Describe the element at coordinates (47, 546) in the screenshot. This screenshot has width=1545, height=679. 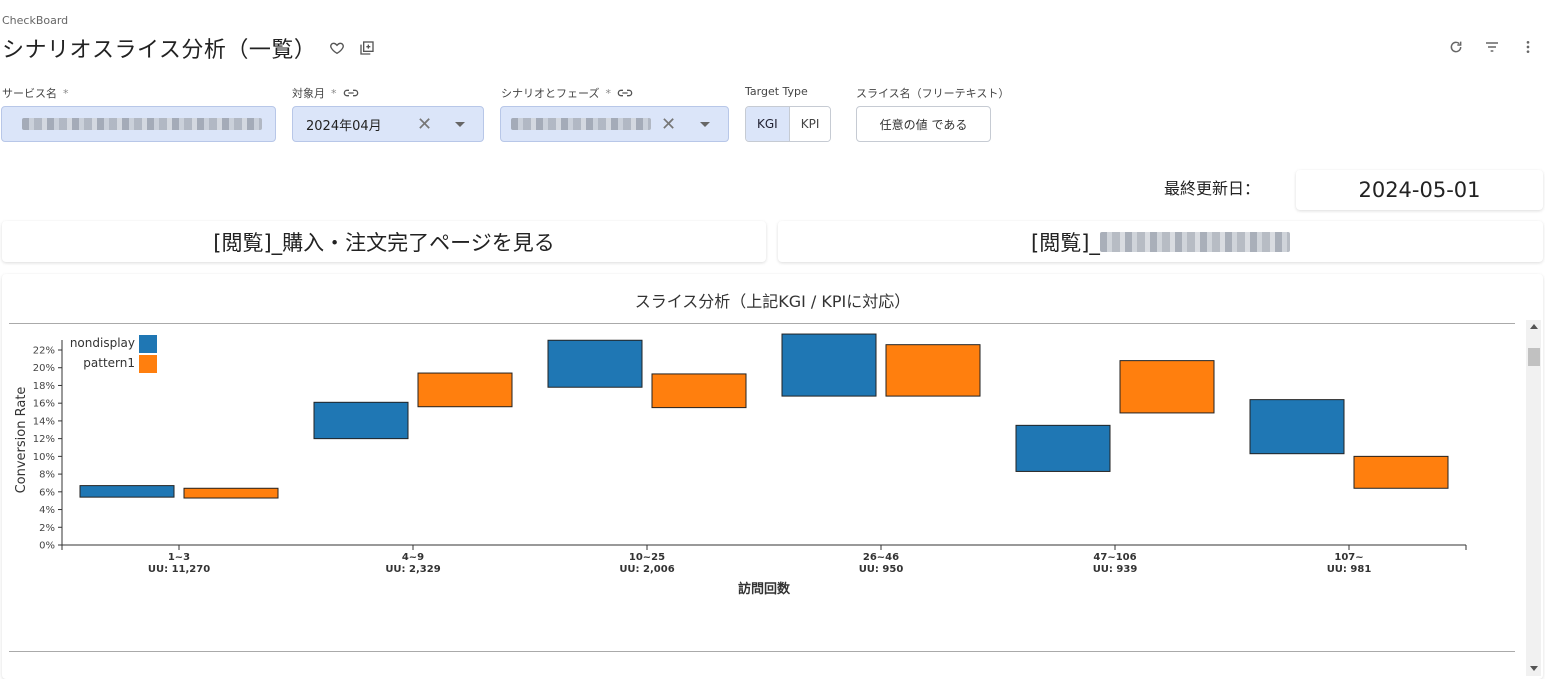
I see `y-tick-label: 0%` at that location.